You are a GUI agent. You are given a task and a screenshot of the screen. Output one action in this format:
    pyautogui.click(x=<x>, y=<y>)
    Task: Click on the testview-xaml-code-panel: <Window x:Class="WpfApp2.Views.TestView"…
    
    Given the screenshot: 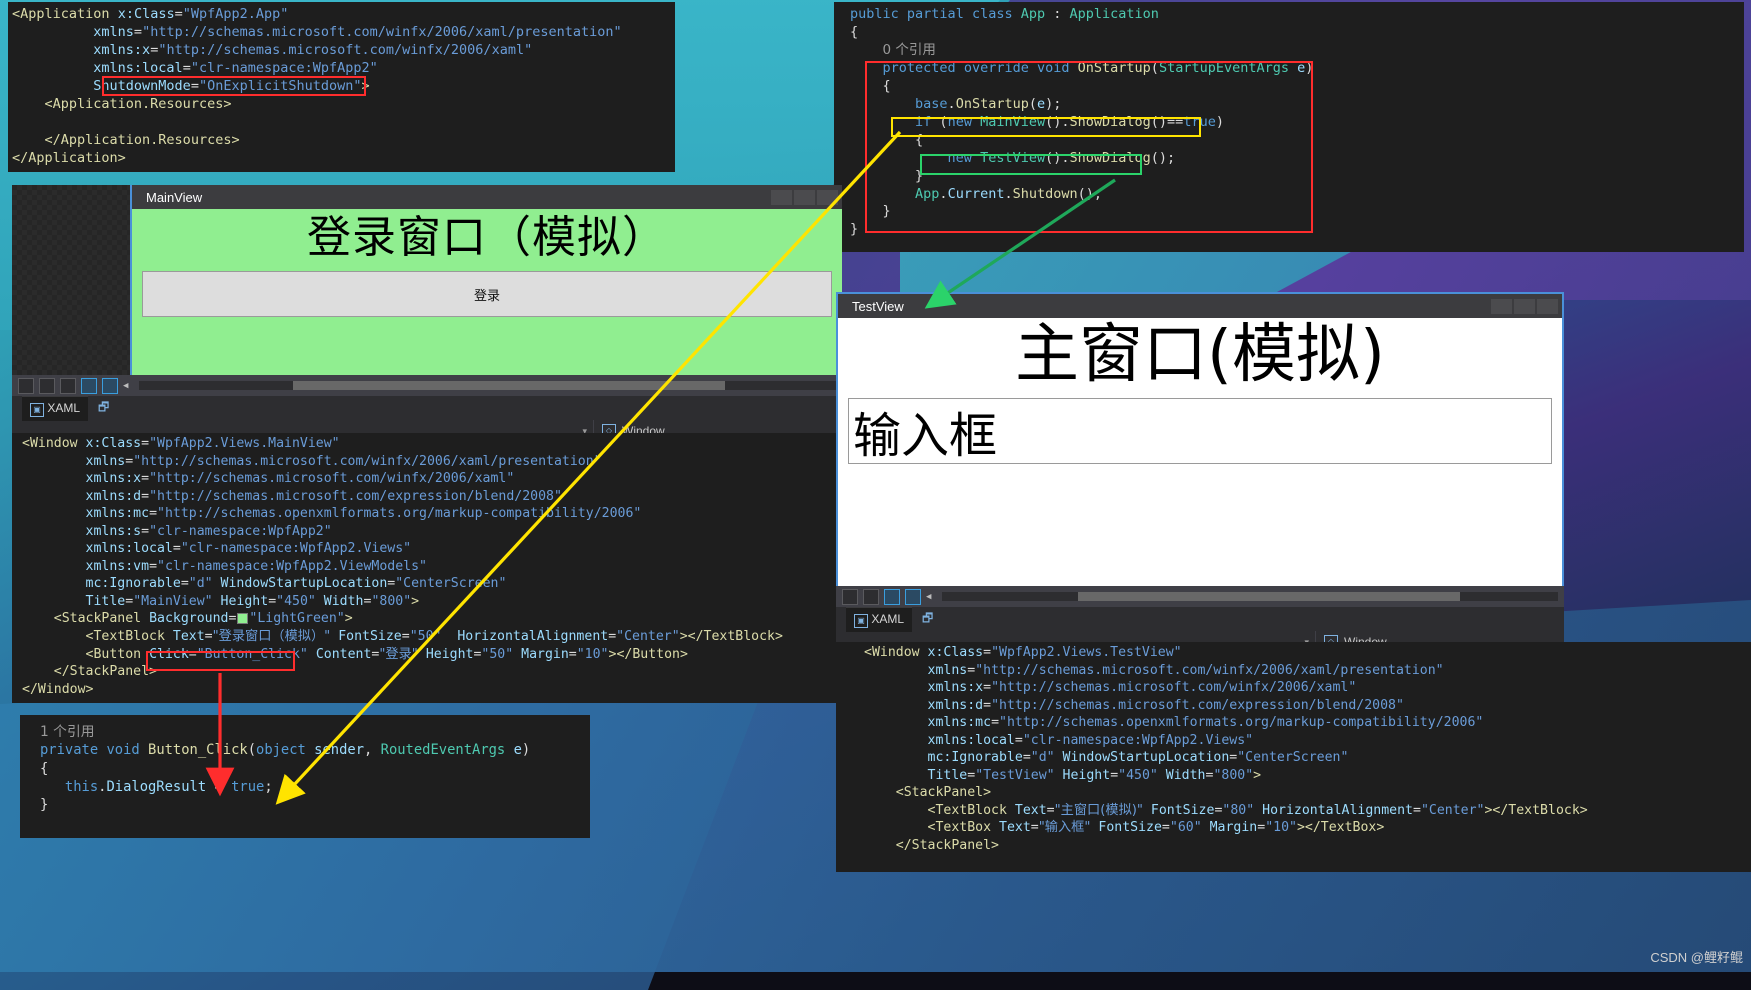 What is the action you would take?
    pyautogui.click(x=1293, y=757)
    